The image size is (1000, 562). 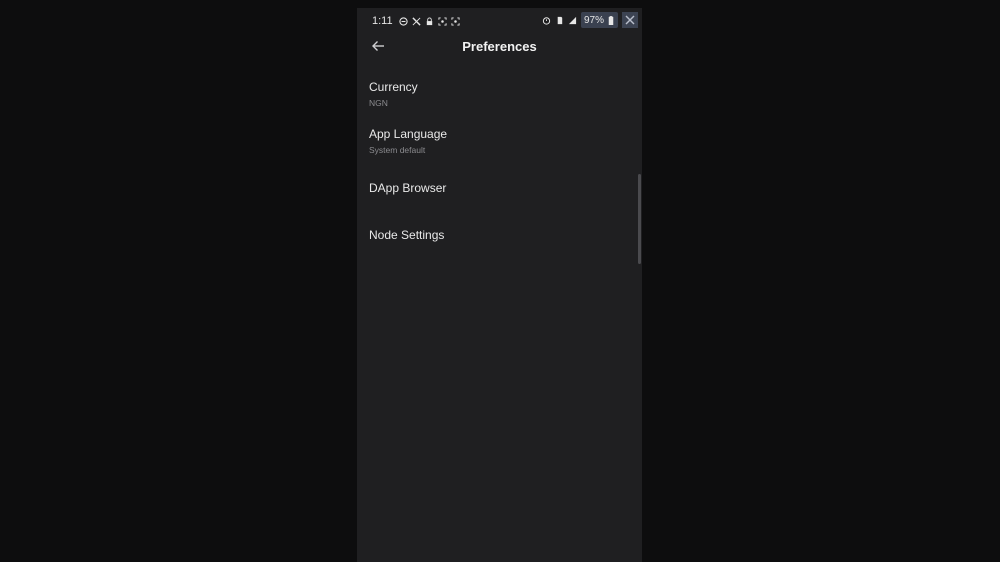 What do you see at coordinates (499, 21) in the screenshot?
I see `status-bar: 1:11 97%` at bounding box center [499, 21].